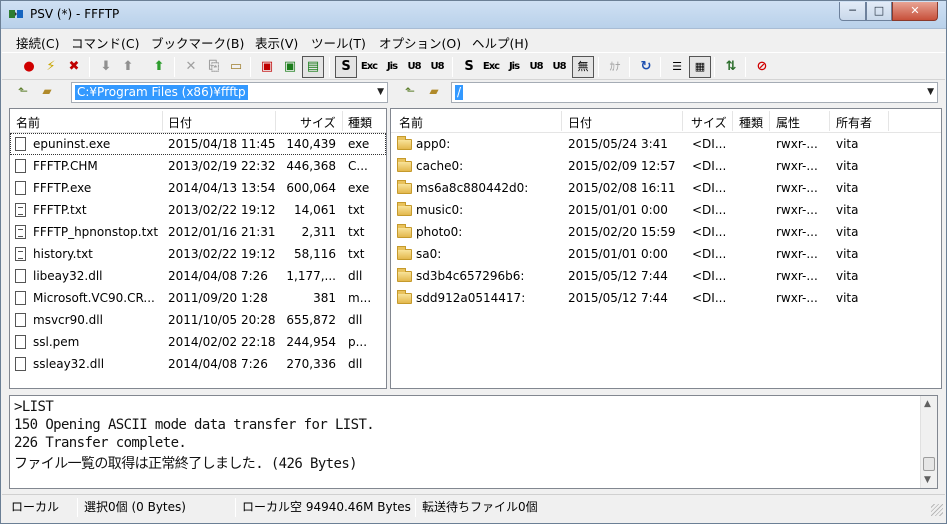 The height and width of the screenshot is (524, 947). What do you see at coordinates (420, 42) in the screenshot?
I see `menu-options: オプション(O)` at bounding box center [420, 42].